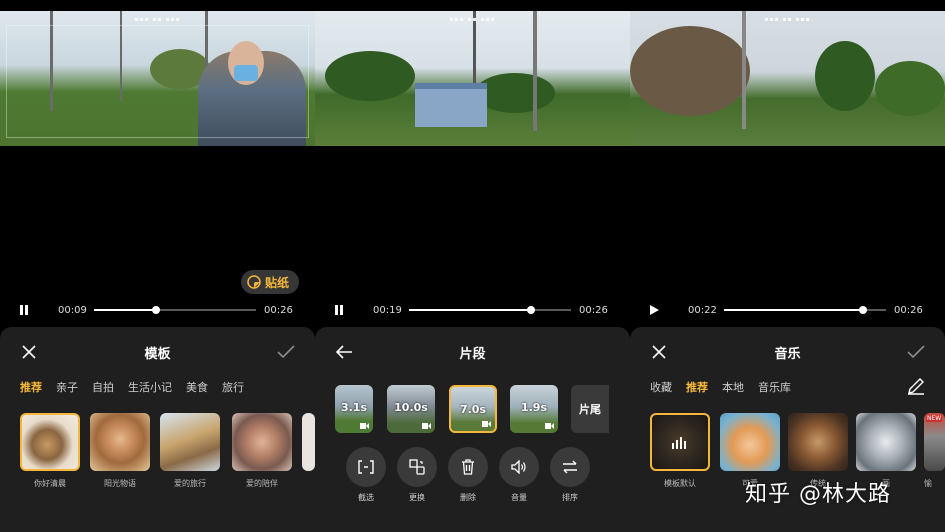 Image resolution: width=945 pixels, height=532 pixels. What do you see at coordinates (468, 475) in the screenshot?
I see `delete-tool: 删除` at bounding box center [468, 475].